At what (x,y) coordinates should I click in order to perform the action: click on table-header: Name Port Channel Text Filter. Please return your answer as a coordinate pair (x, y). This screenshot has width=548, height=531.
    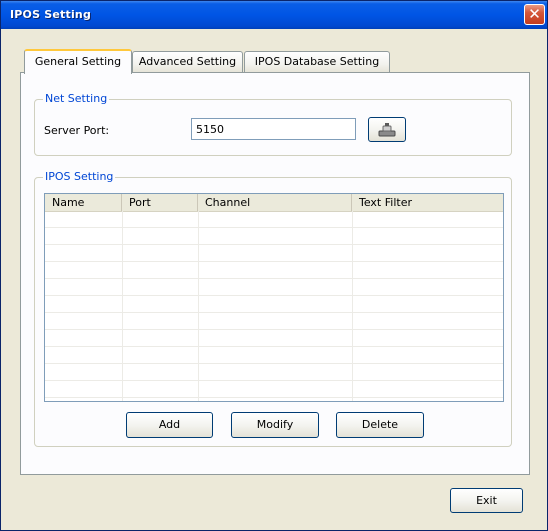
    Looking at the image, I should click on (274, 203).